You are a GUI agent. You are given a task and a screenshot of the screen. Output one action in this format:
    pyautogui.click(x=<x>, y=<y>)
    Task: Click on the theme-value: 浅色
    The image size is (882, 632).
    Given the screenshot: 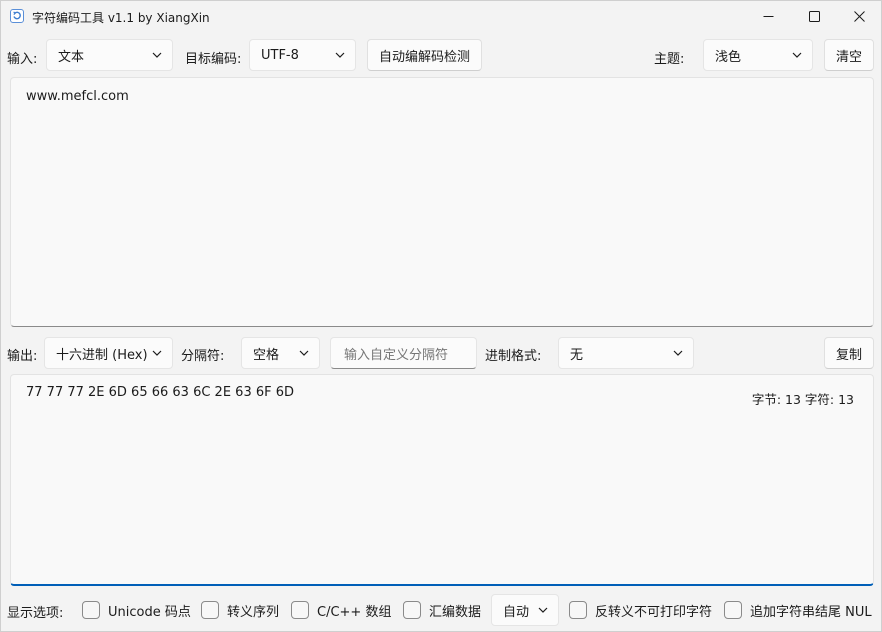 What is the action you would take?
    pyautogui.click(x=728, y=57)
    